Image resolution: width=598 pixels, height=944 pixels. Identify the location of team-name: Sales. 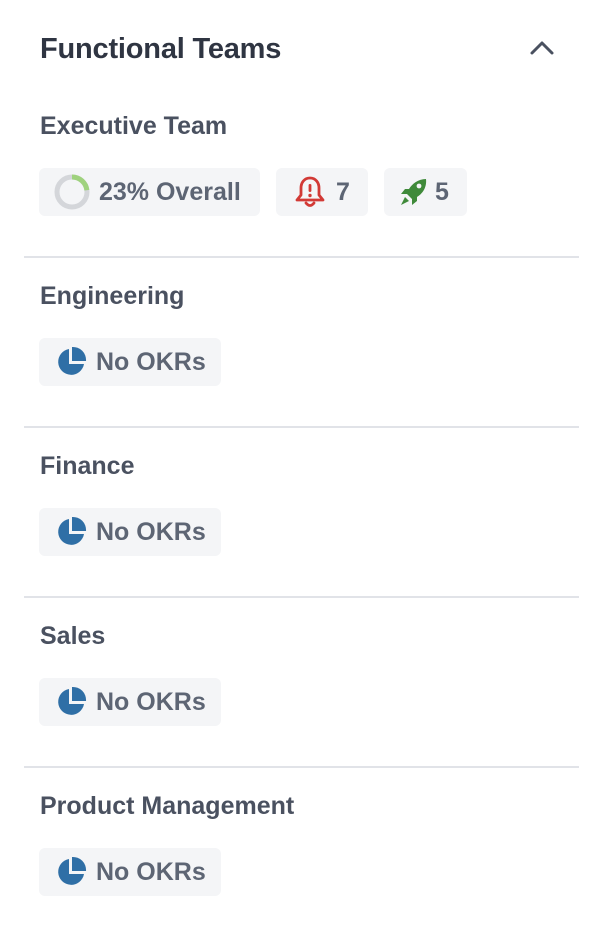
(73, 636).